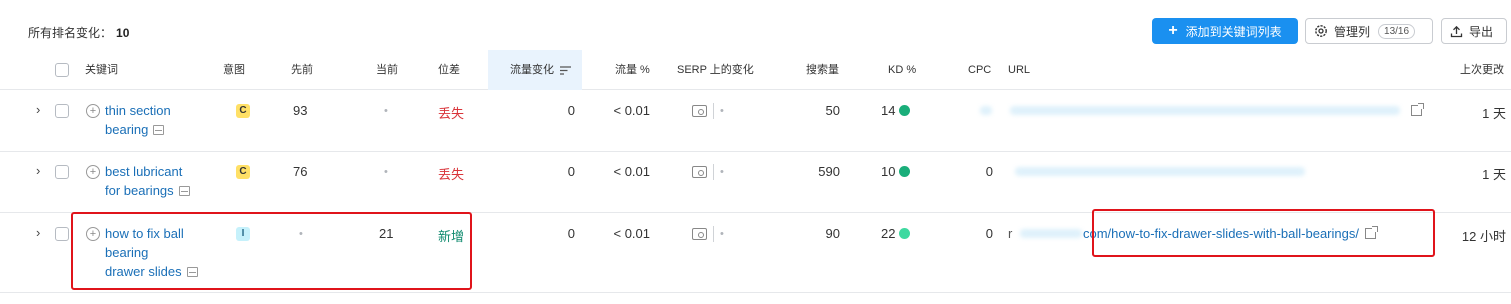 Image resolution: width=1511 pixels, height=304 pixels. I want to click on kd-value: 22, so click(888, 233).